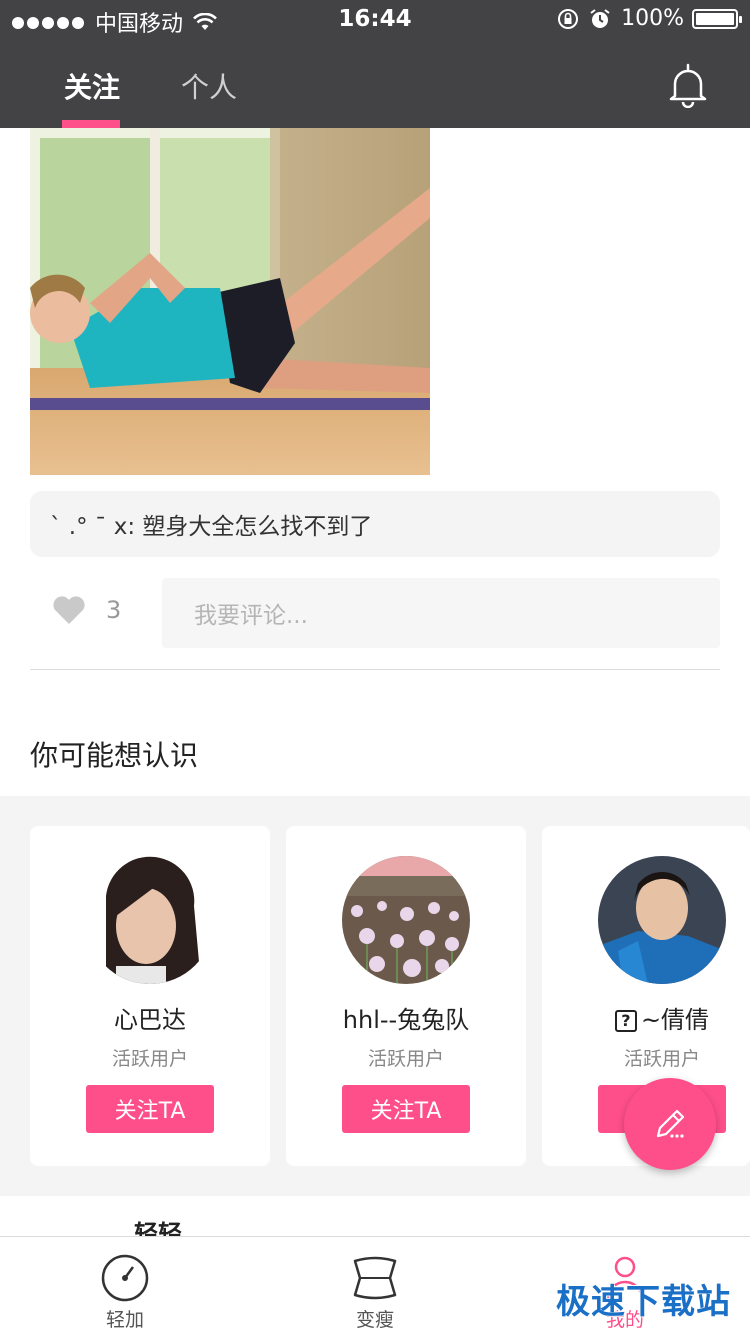  I want to click on tab-personal: 个人, so click(209, 86).